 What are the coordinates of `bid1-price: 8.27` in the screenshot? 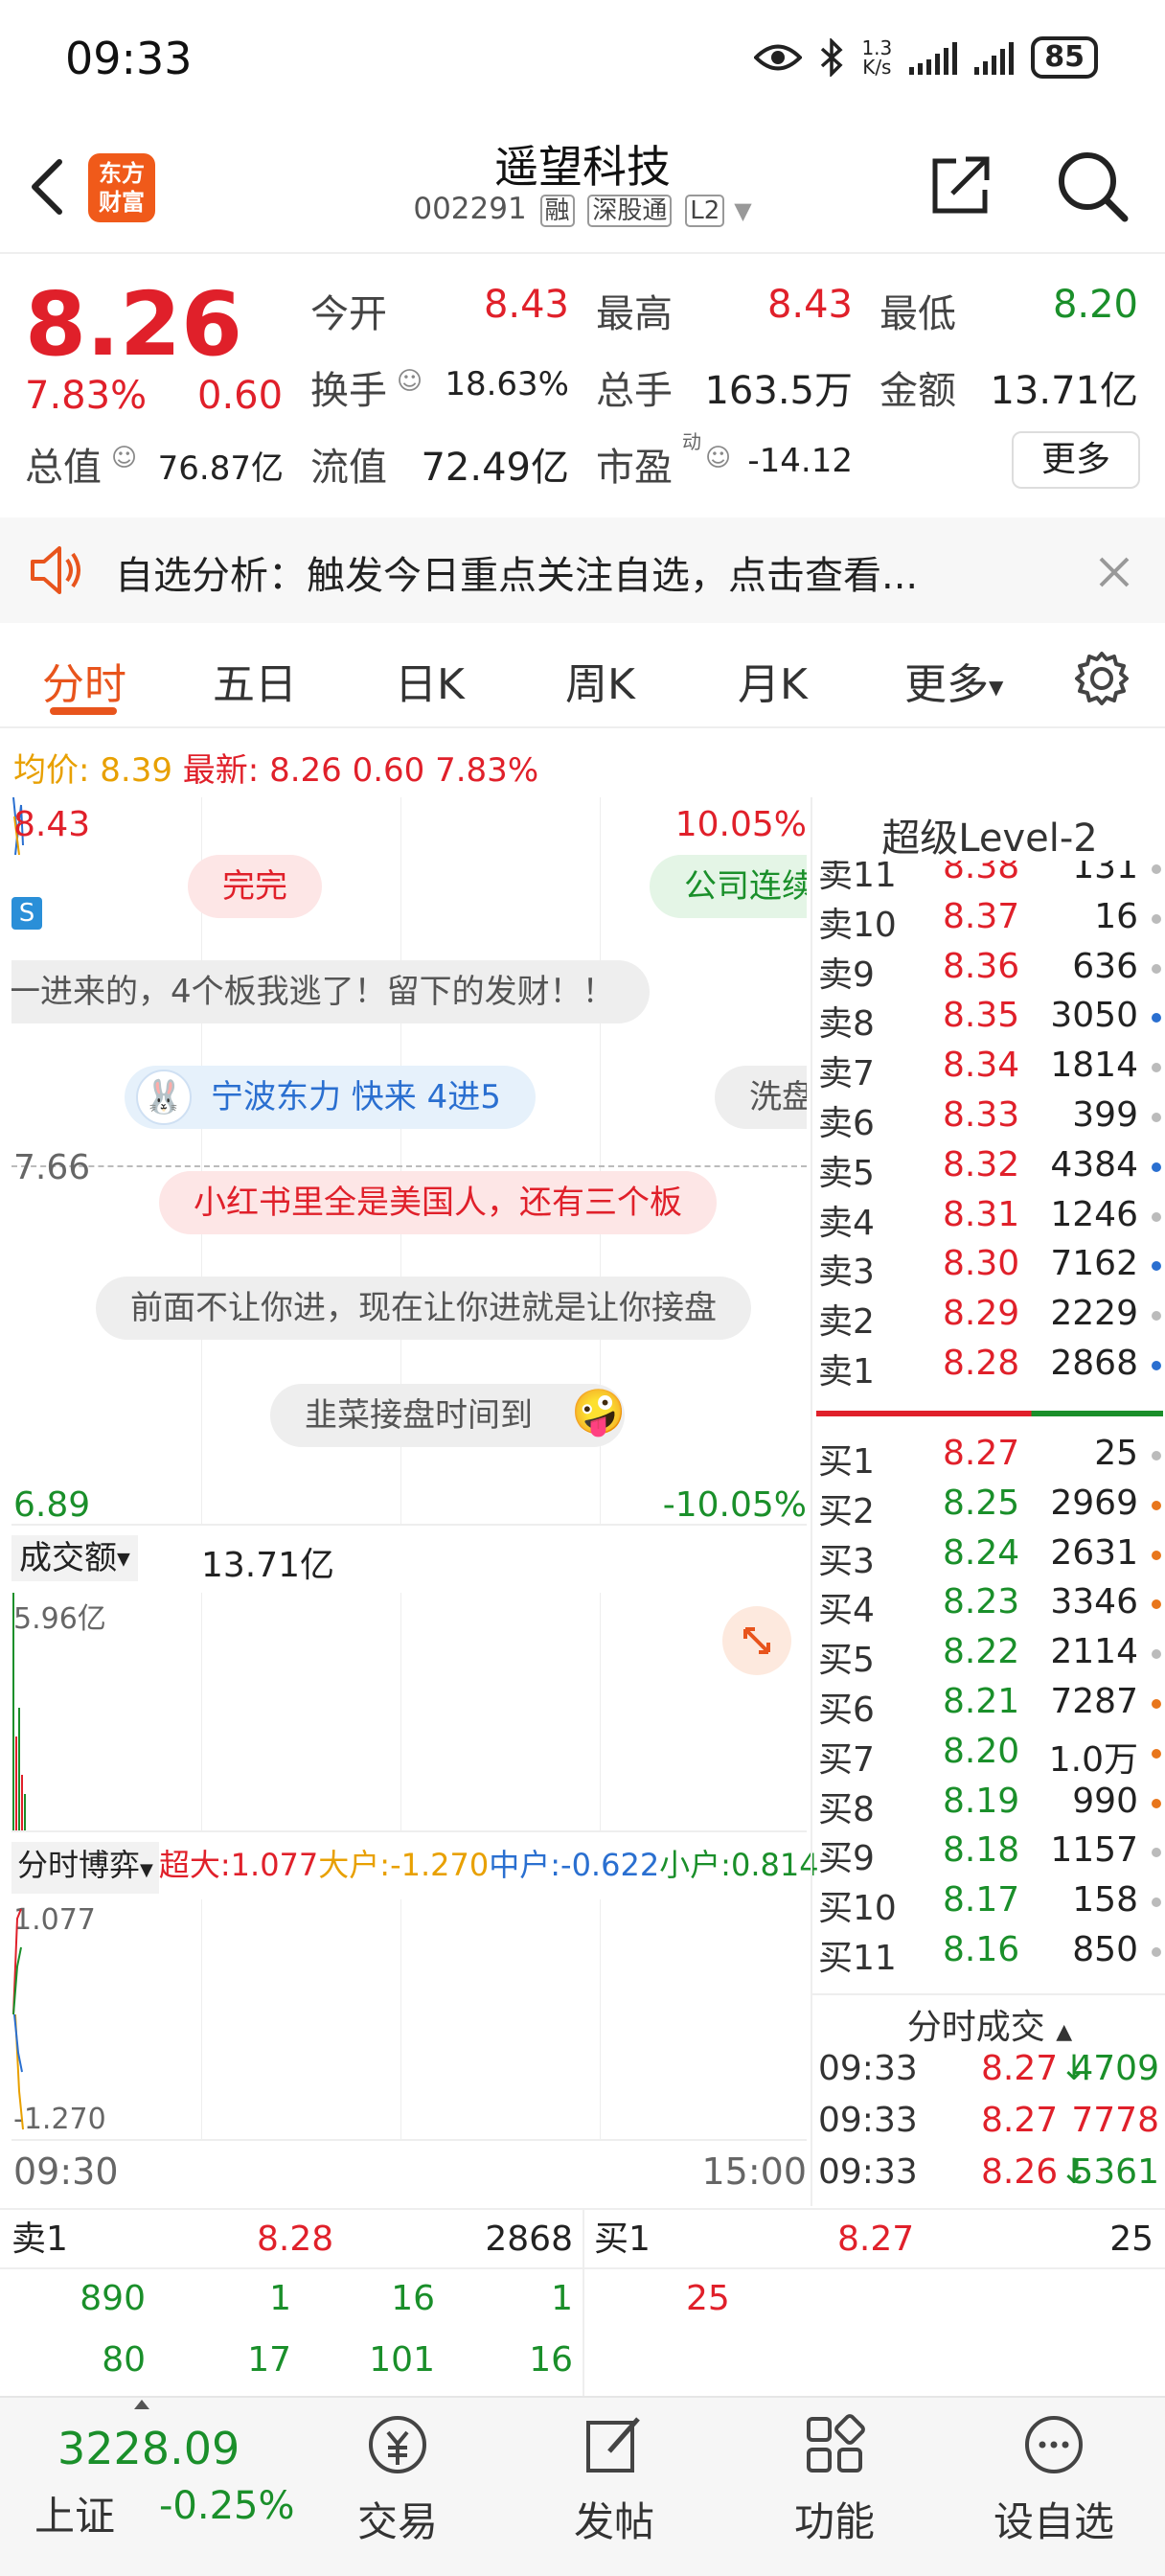 It's located at (876, 2239).